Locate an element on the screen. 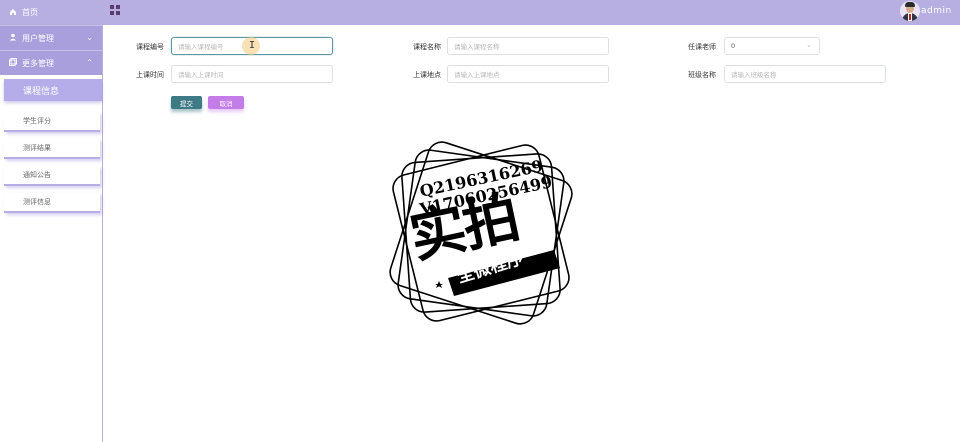 Image resolution: width=960 pixels, height=442 pixels. sidebar-group-label: 用户管理 is located at coordinates (38, 38).